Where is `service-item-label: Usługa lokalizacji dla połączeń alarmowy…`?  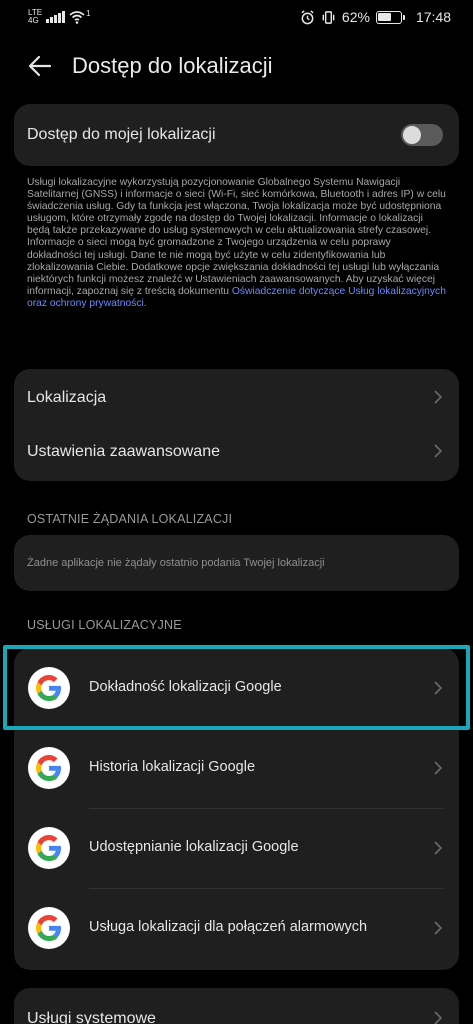 service-item-label: Usługa lokalizacji dla połączeń alarmowy… is located at coordinates (228, 927).